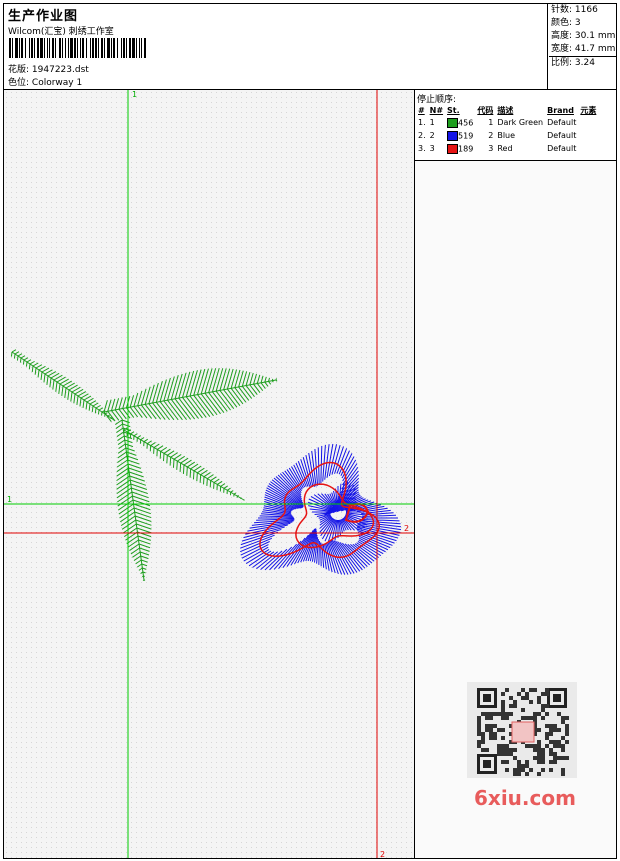  Describe the element at coordinates (560, 110) in the screenshot. I see `col-brand: Brand` at that location.